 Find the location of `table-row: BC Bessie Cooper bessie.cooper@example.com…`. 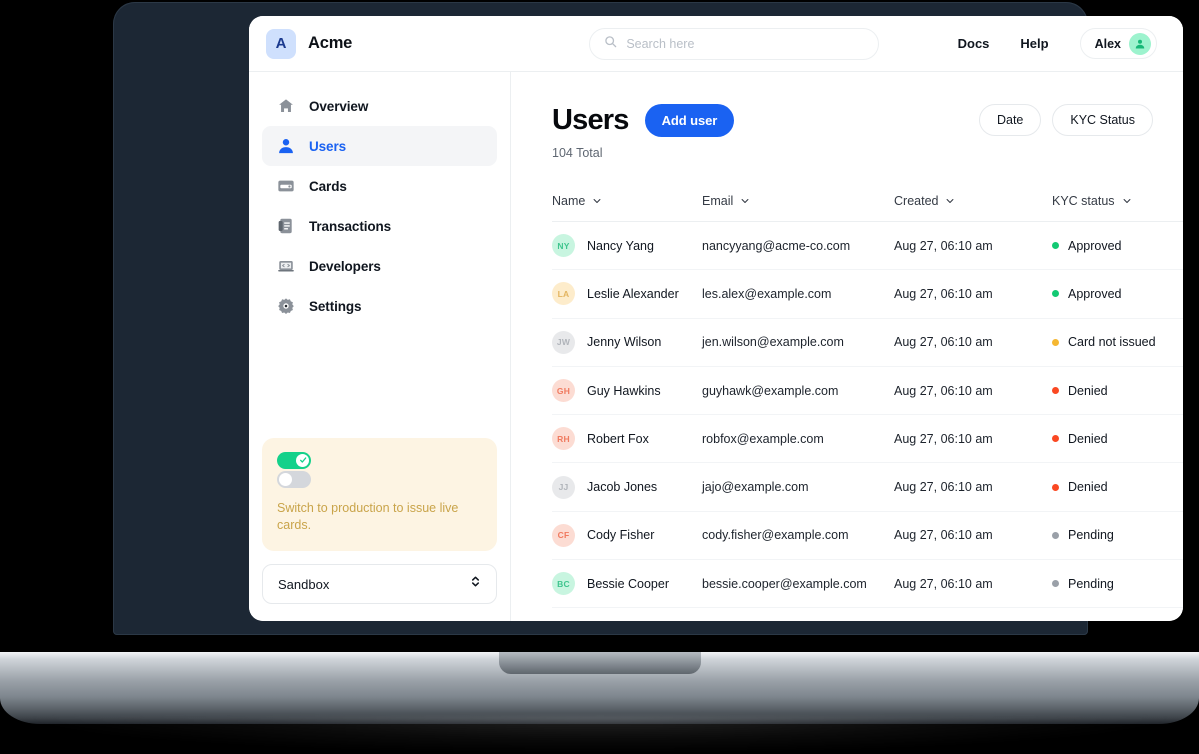

table-row: BC Bessie Cooper bessie.cooper@example.com… is located at coordinates (867, 584).